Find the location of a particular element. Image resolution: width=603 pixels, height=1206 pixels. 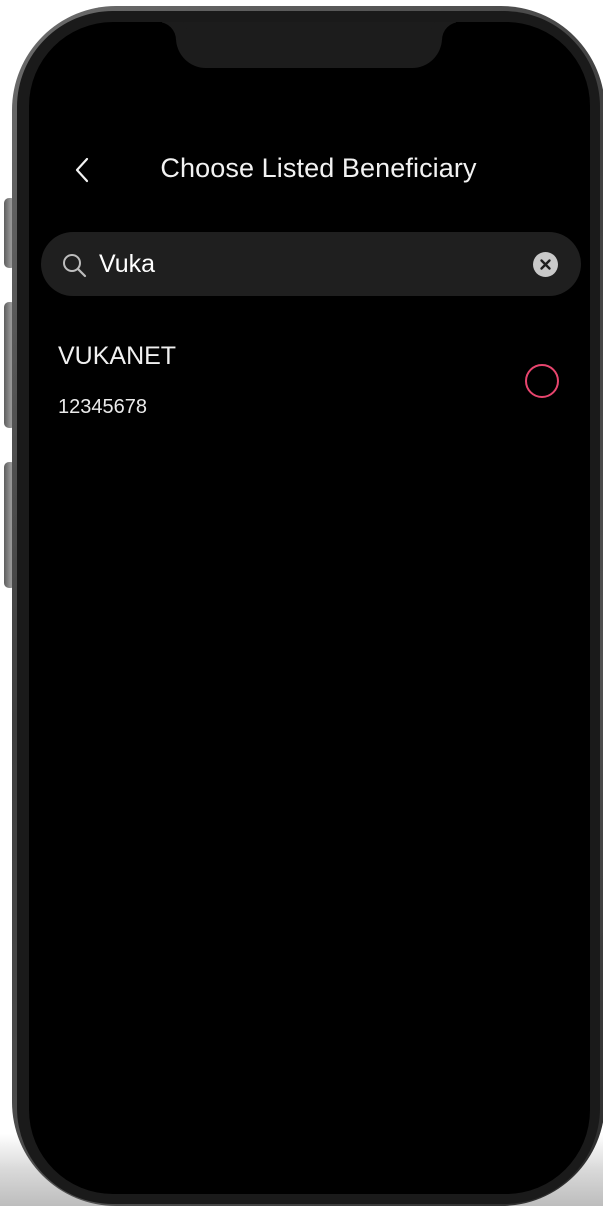

select-radio-button is located at coordinates (542, 381).